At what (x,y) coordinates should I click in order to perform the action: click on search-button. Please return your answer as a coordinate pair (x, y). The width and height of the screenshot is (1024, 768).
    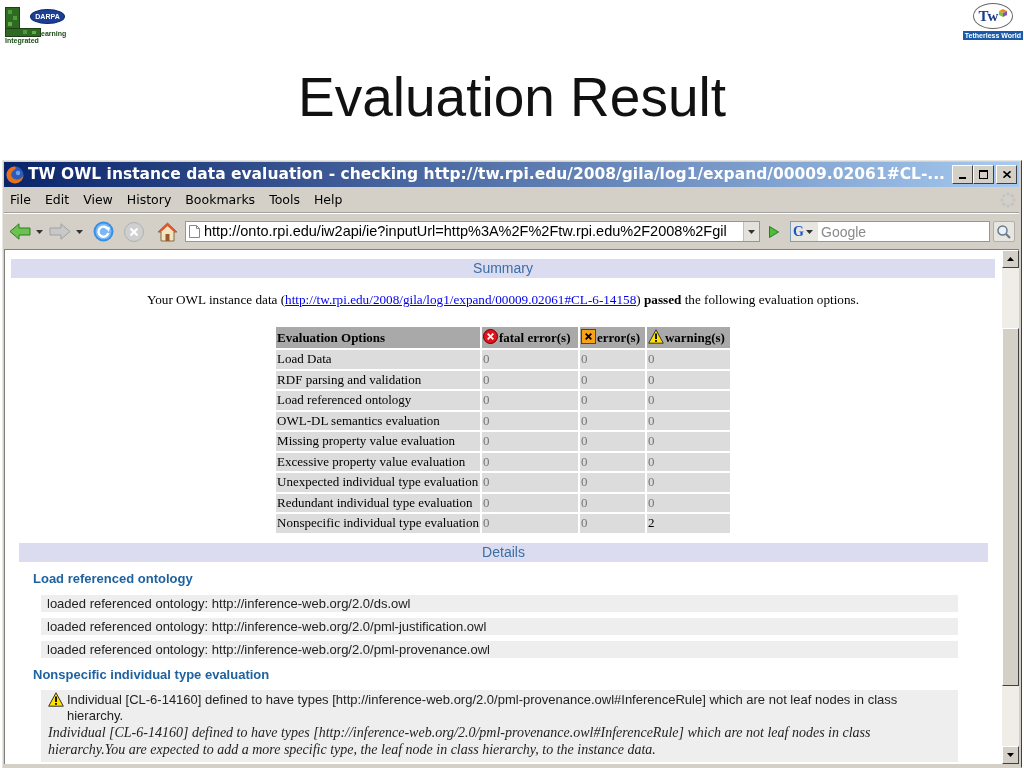
    Looking at the image, I should click on (1004, 231).